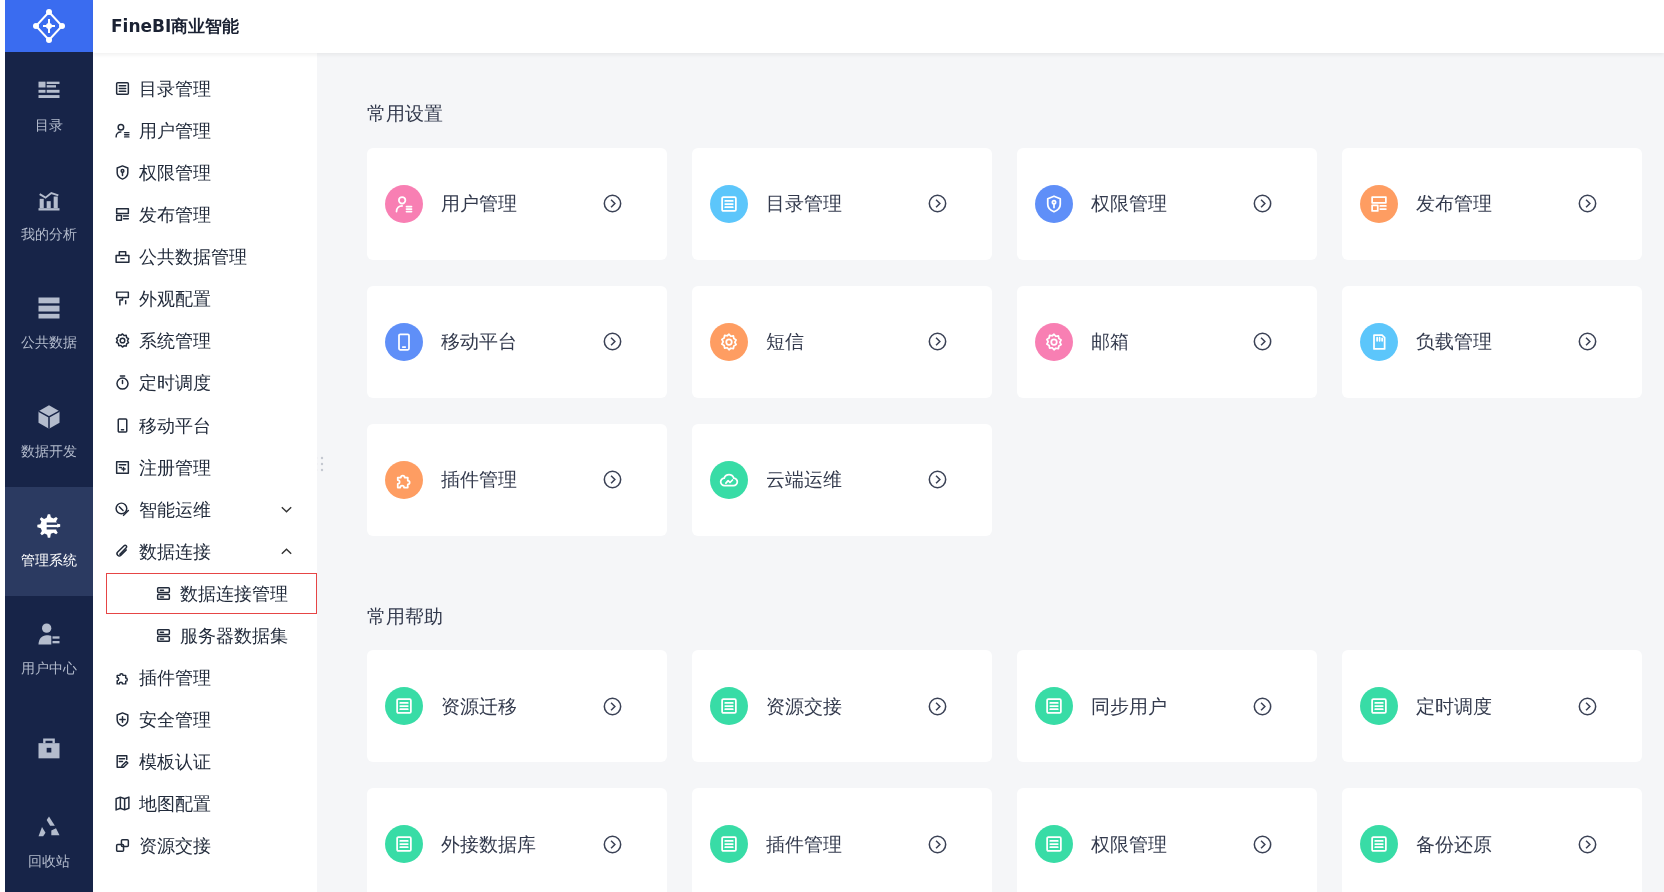  Describe the element at coordinates (205, 172) in the screenshot. I see `menu-item: 权限管理` at that location.